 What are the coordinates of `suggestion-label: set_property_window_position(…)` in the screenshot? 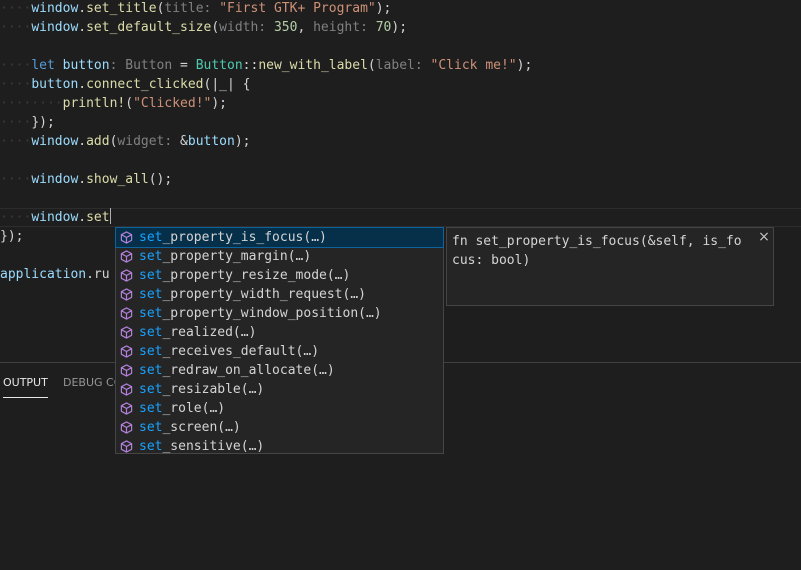 It's located at (260, 313).